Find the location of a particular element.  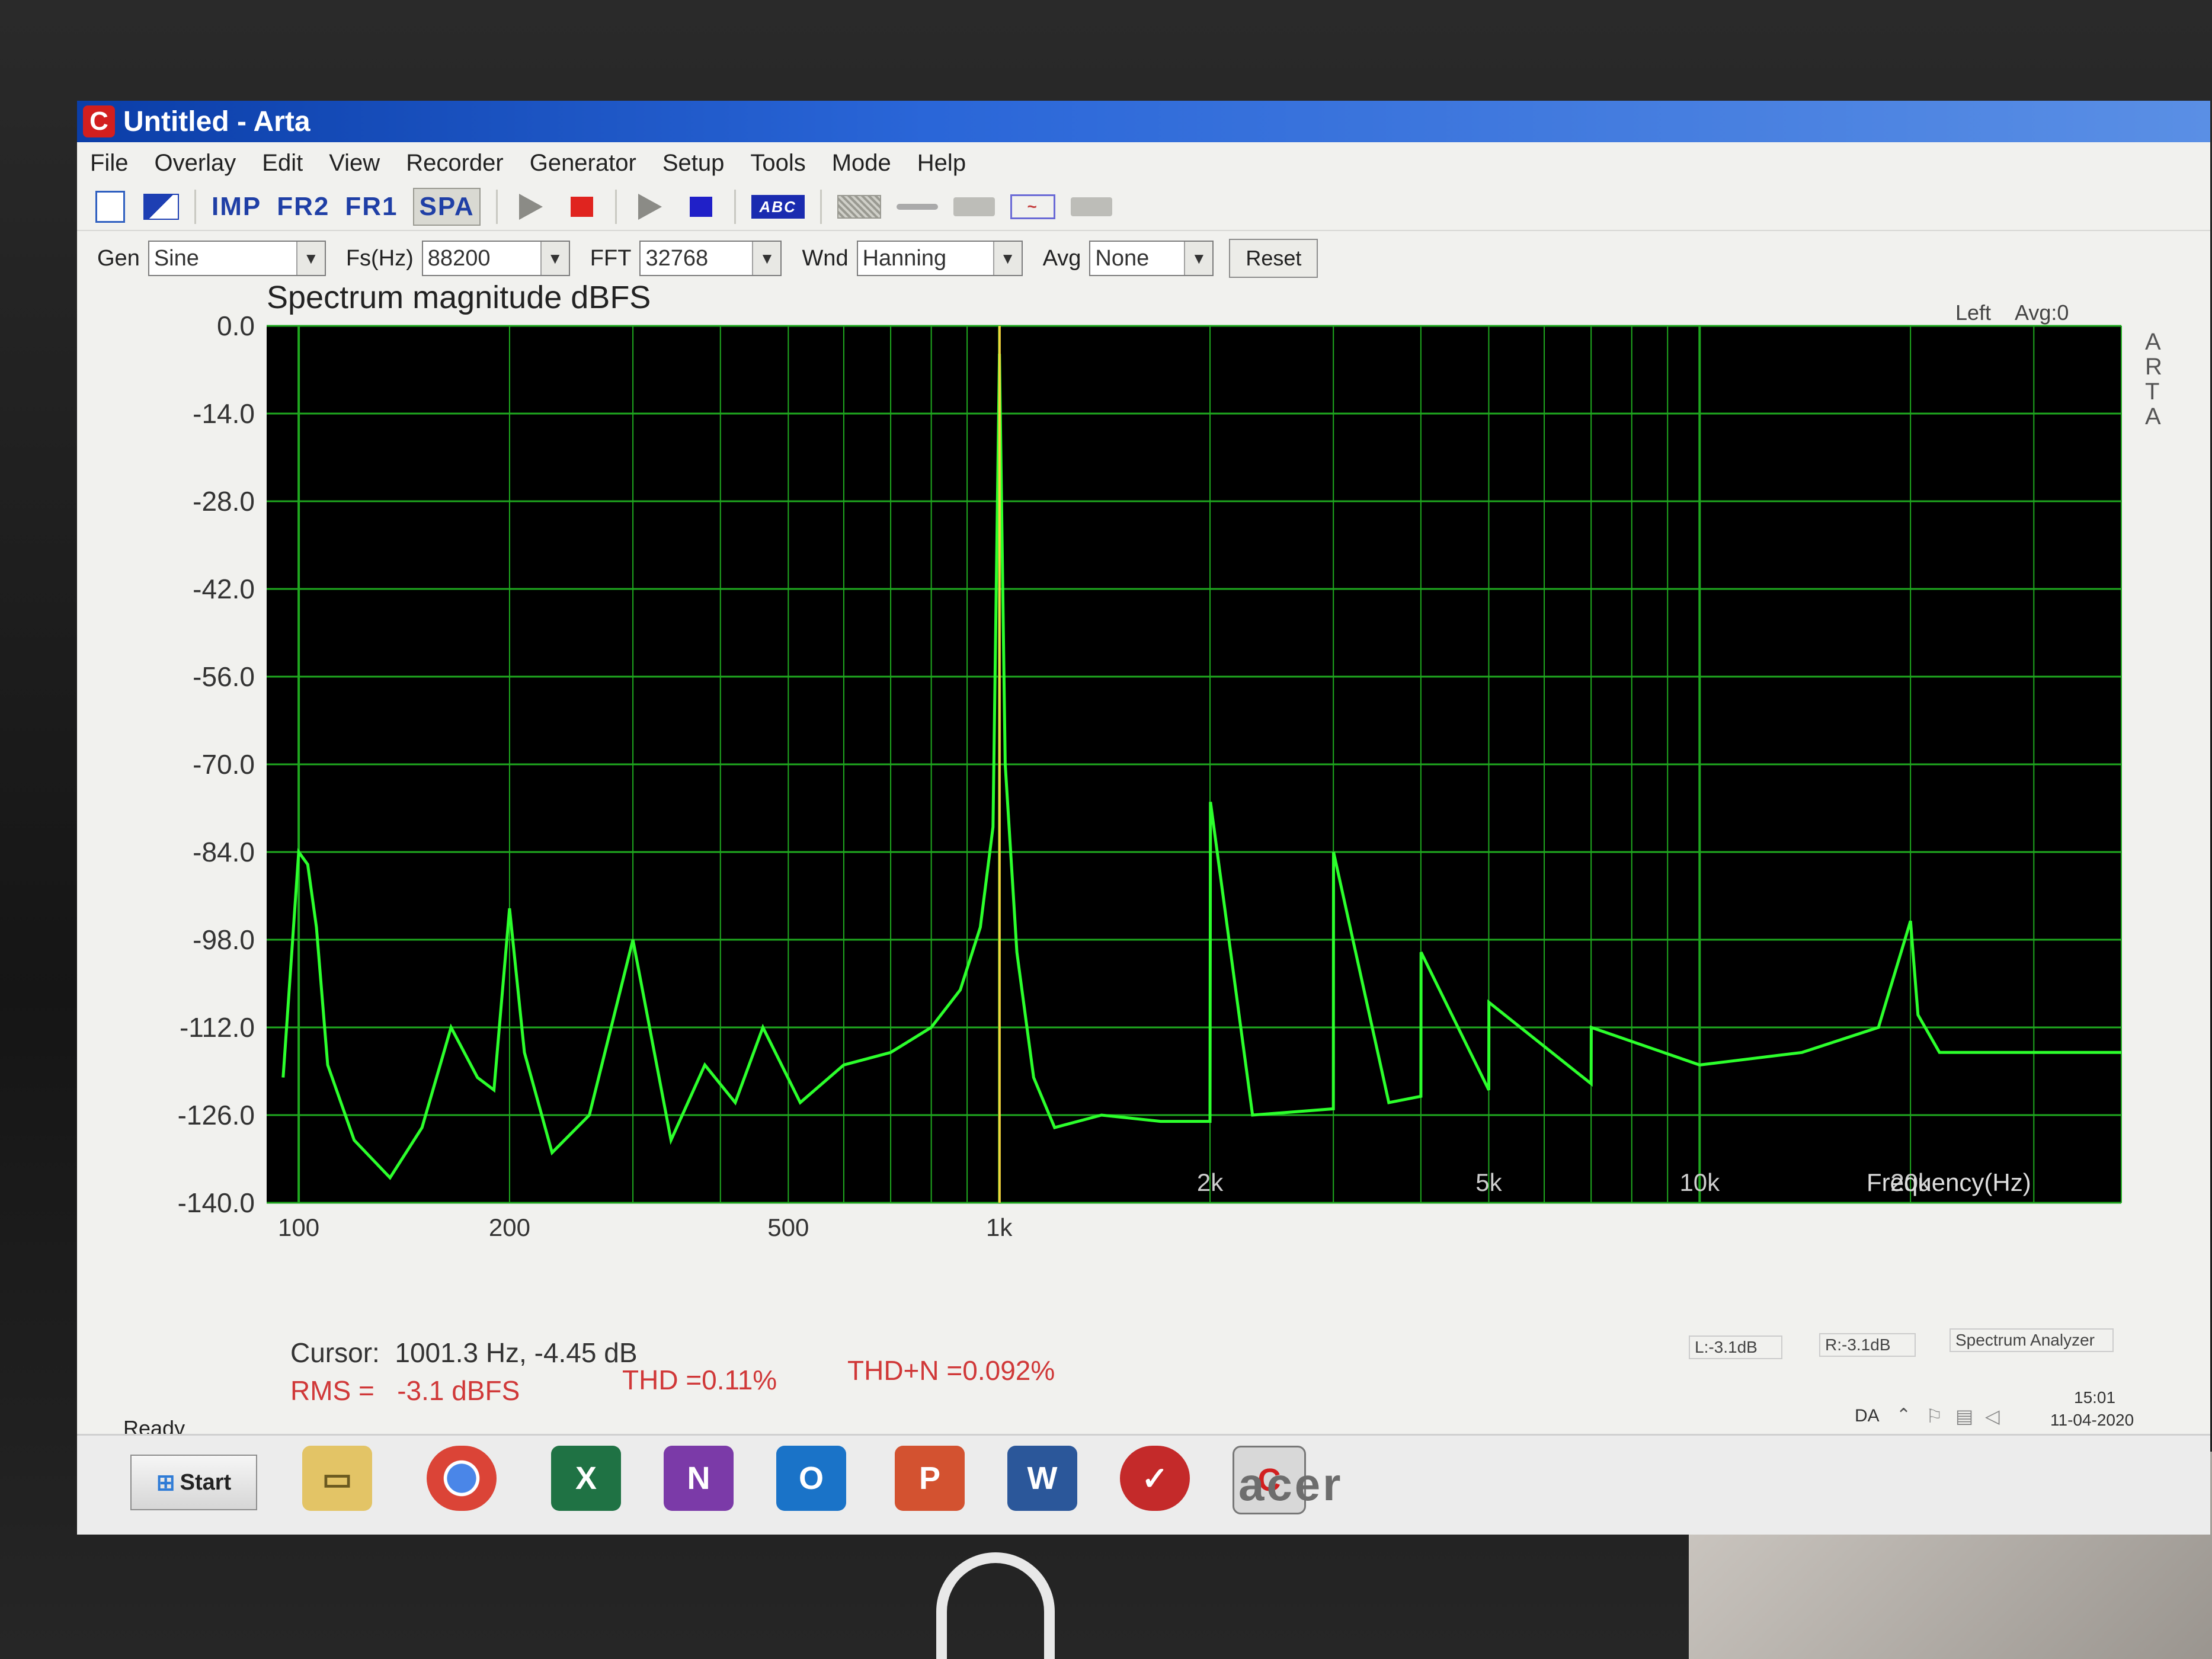

arta-watermark: ARTA is located at coordinates (2153, 379).